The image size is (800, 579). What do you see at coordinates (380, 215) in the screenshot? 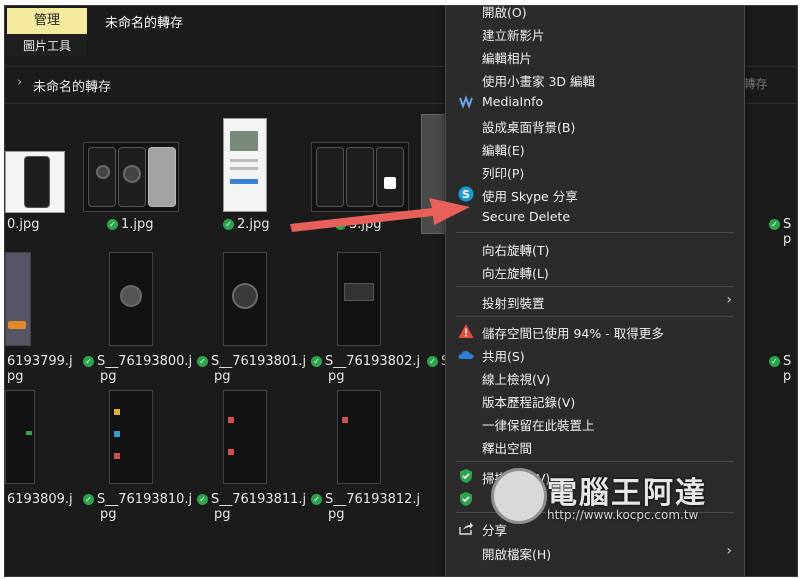
I see `annotation-arrow-icon` at bounding box center [380, 215].